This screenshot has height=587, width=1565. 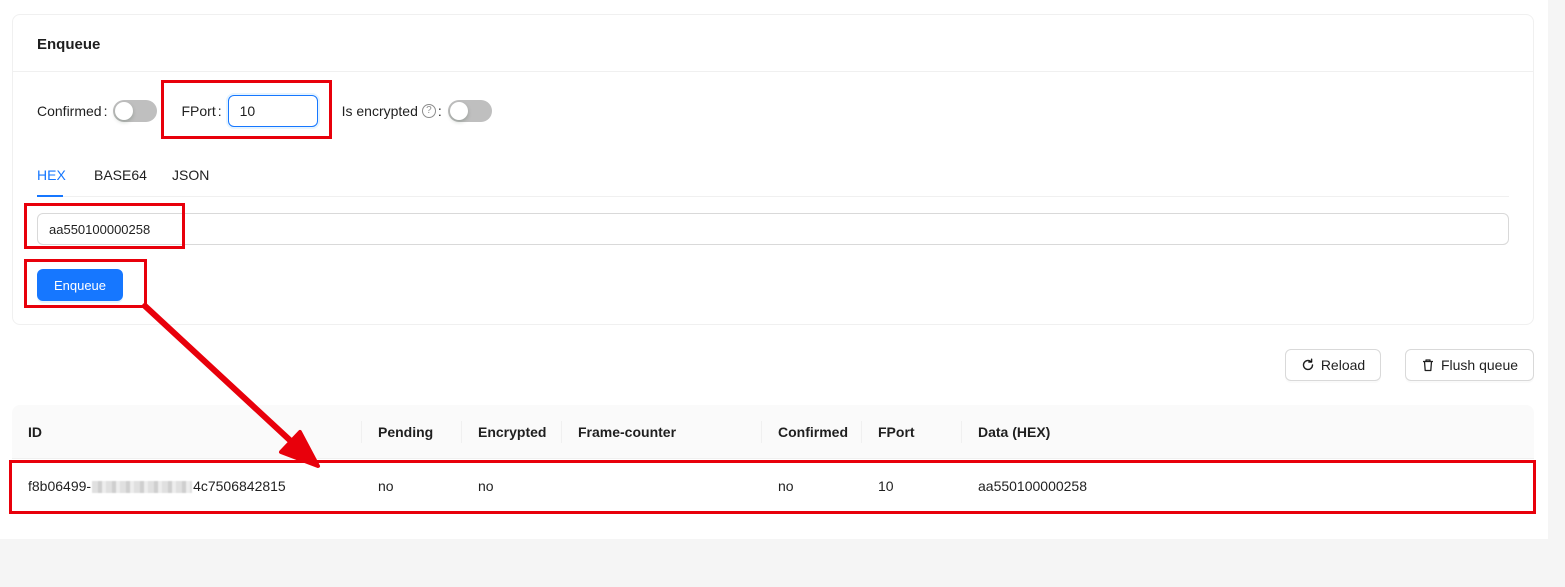 What do you see at coordinates (428, 111) in the screenshot?
I see `question-circle-icon: ?` at bounding box center [428, 111].